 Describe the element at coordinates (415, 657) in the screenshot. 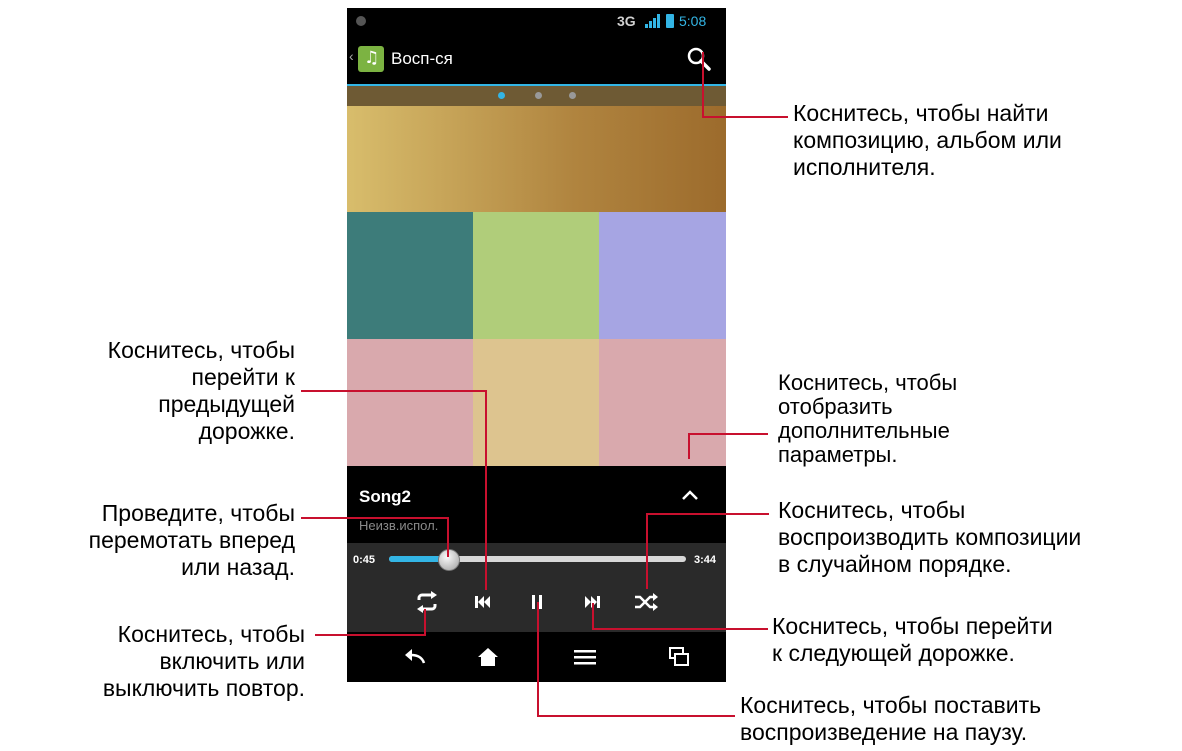

I see `back-icon` at that location.